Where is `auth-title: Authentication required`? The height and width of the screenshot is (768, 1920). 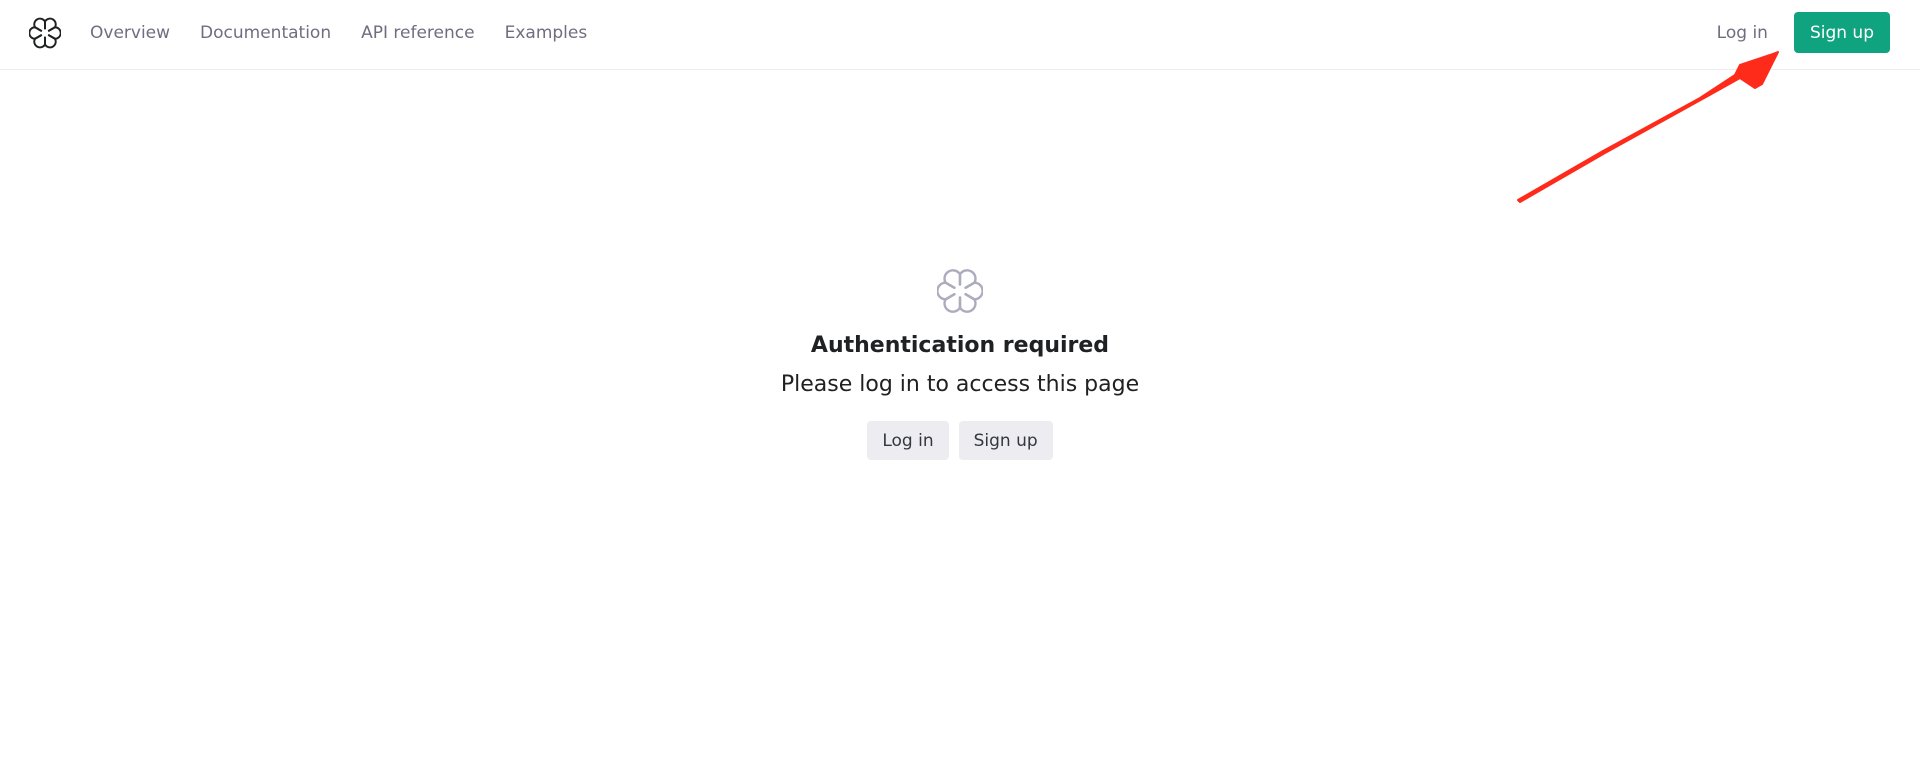 auth-title: Authentication required is located at coordinates (960, 345).